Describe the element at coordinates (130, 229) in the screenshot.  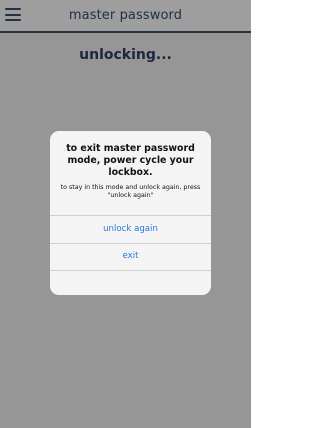
I see `unlock-again-button: unlock again` at that location.